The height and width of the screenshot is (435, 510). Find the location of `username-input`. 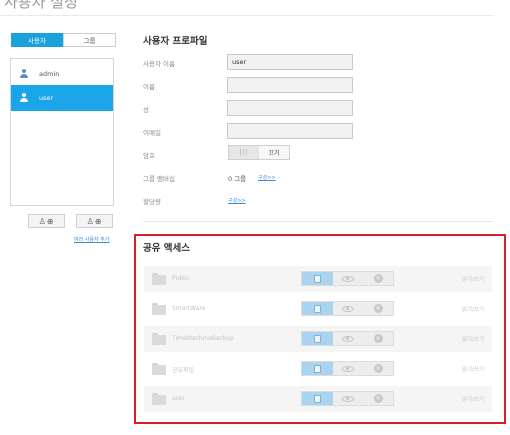

username-input is located at coordinates (290, 62).